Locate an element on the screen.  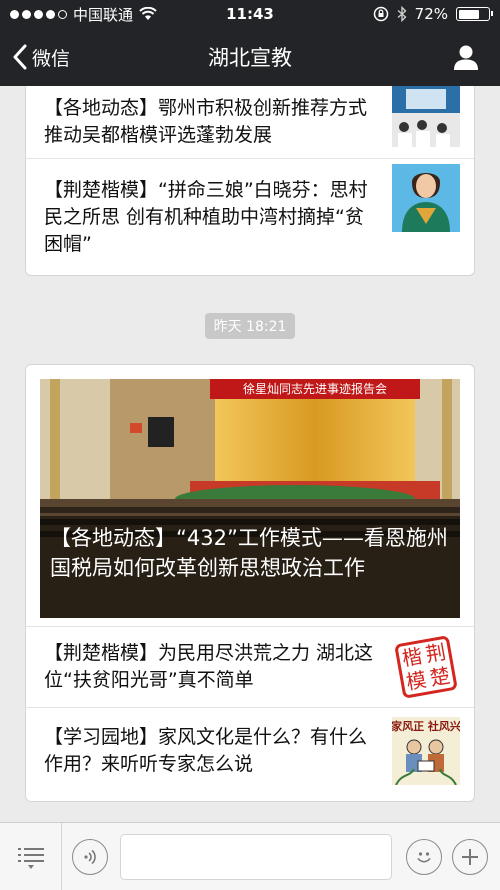
battery-percent: 72% is located at coordinates (431, 14).